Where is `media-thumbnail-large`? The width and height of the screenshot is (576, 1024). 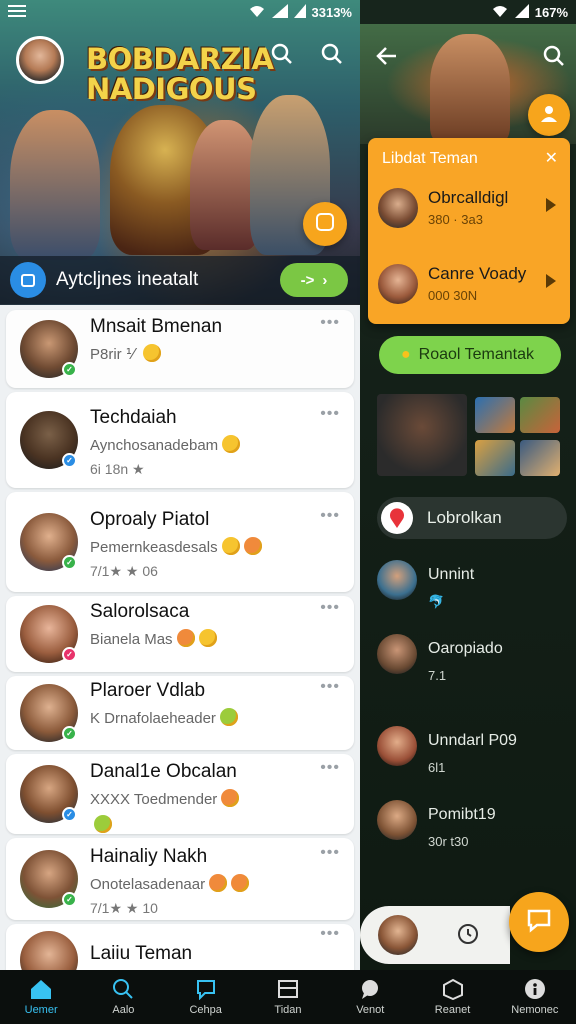 media-thumbnail-large is located at coordinates (422, 435).